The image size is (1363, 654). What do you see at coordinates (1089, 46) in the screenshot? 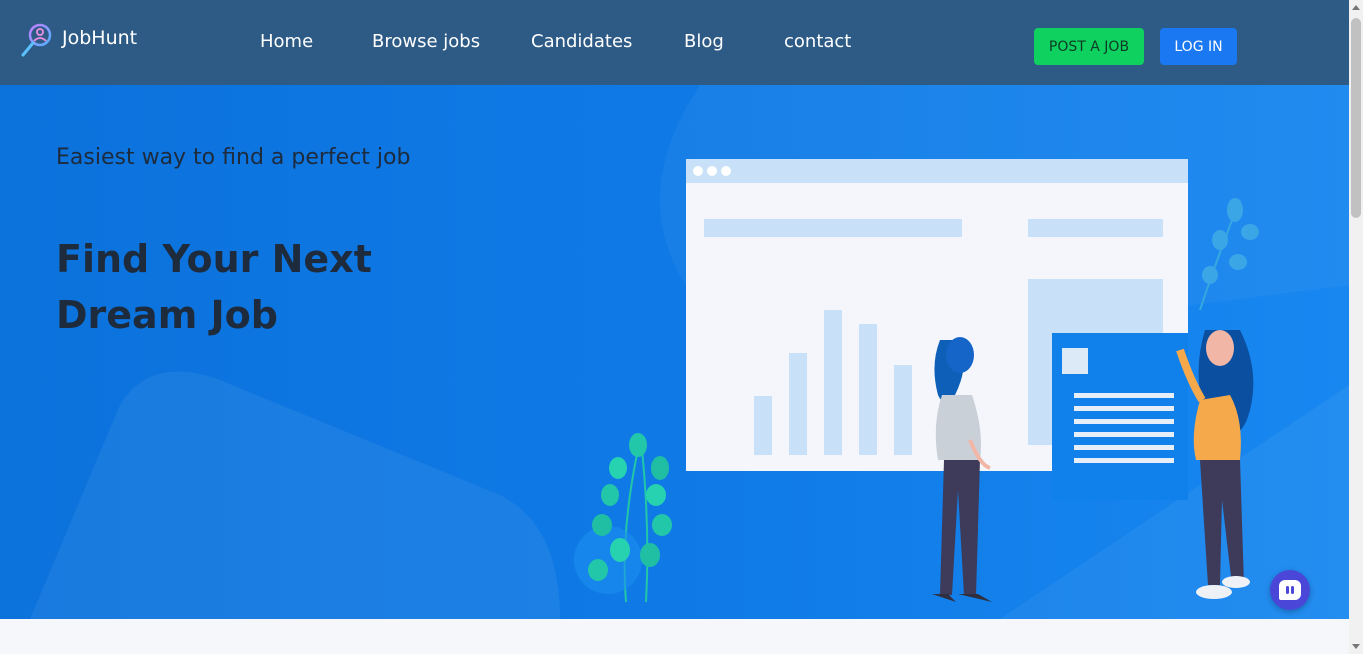
I see `post-a-job-button: POST A JOB` at bounding box center [1089, 46].